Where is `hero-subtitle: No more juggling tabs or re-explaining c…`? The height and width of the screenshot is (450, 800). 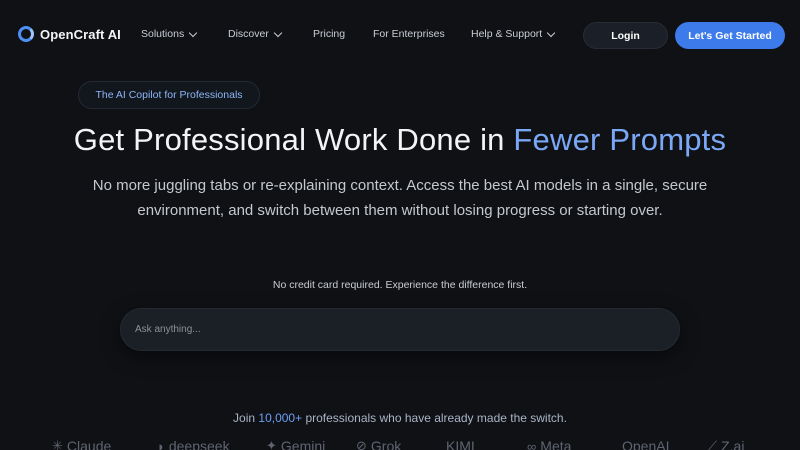
hero-subtitle: No more juggling tabs or re-explaining c… is located at coordinates (400, 198).